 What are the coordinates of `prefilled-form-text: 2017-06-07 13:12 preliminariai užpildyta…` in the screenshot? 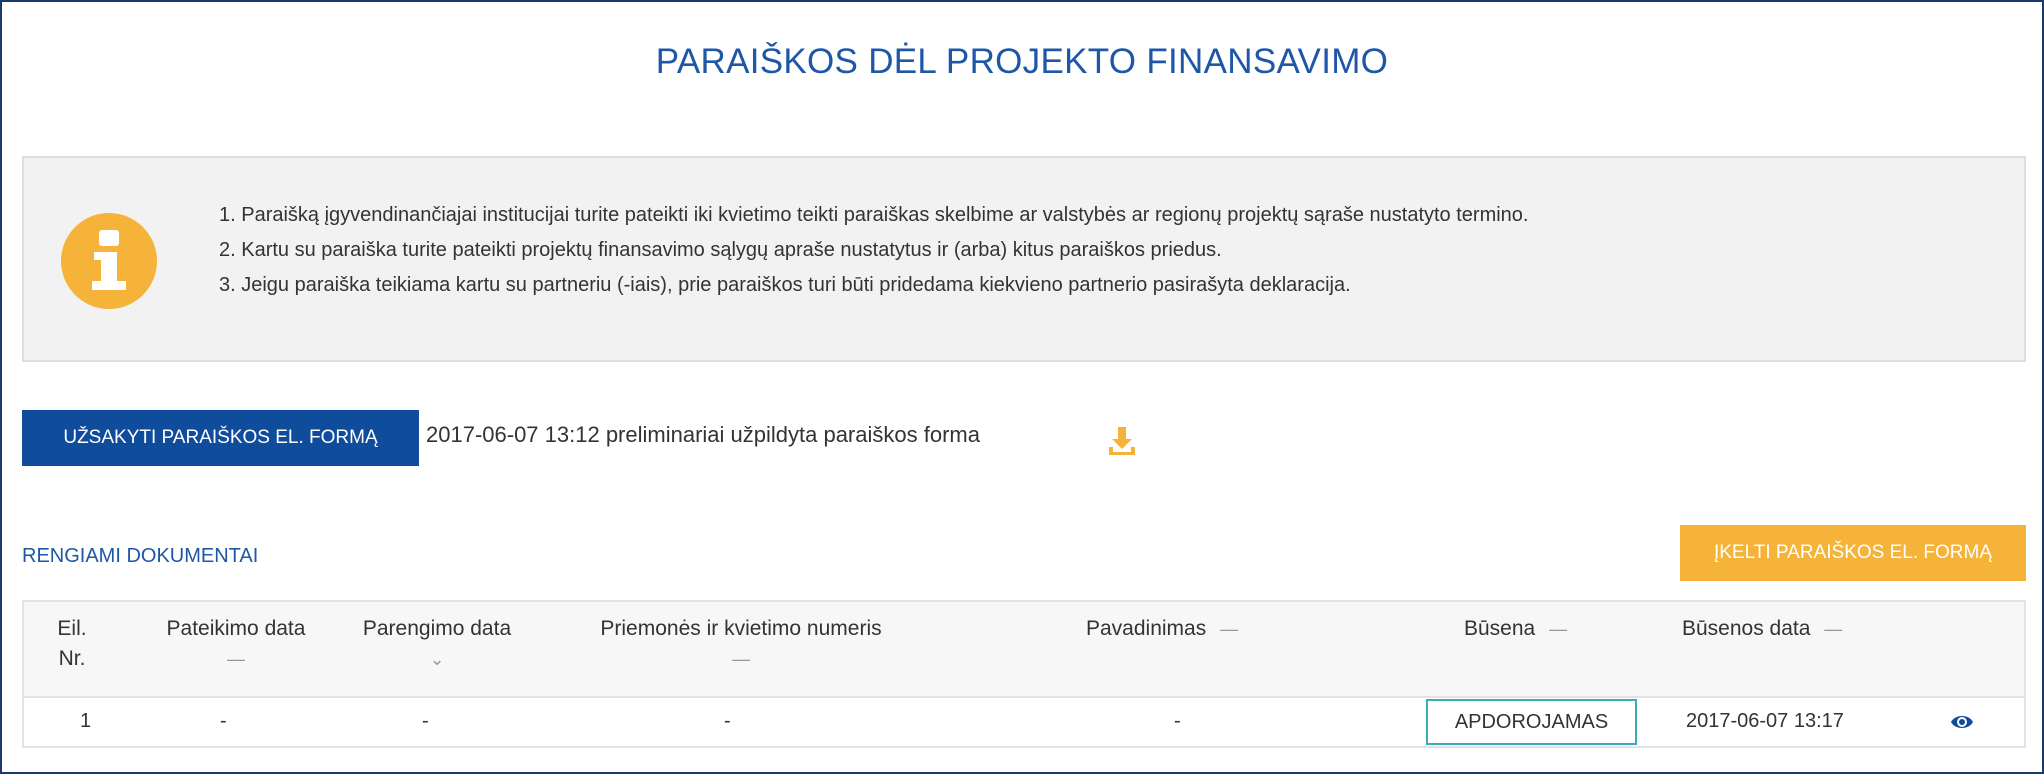 It's located at (703, 434).